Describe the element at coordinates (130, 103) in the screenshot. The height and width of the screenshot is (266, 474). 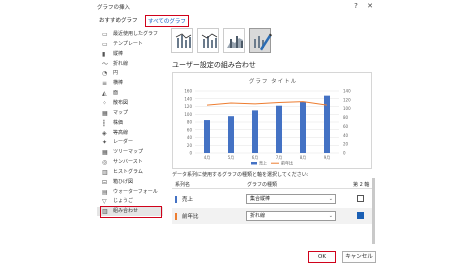
I see `sidebar-item: ⁘ 散布図` at that location.